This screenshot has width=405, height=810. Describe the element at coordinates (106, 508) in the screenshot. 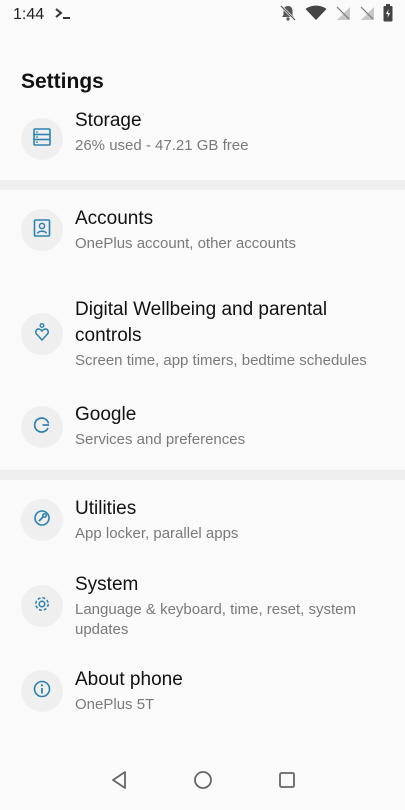

I see `utilities-title: Utilities` at that location.